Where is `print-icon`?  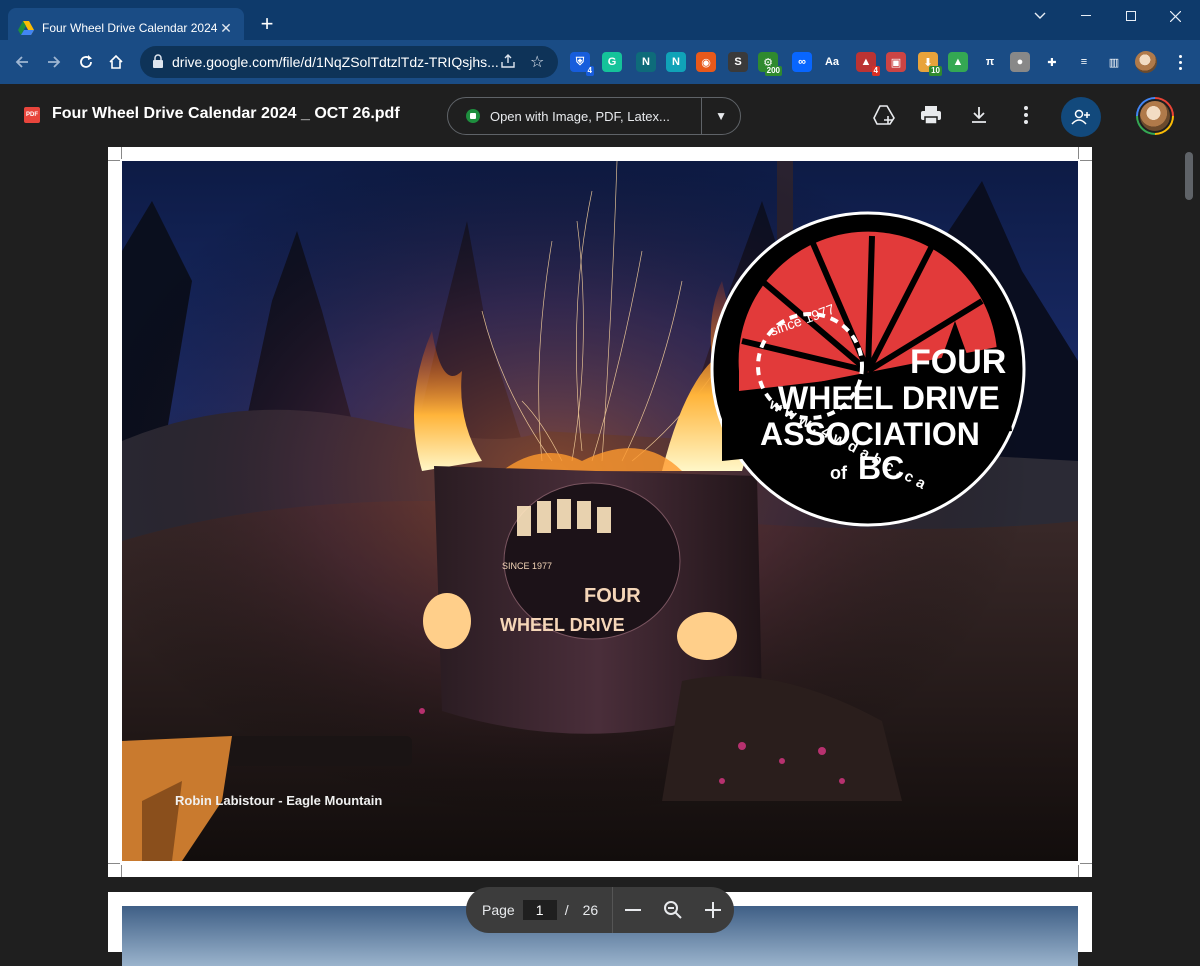
print-icon is located at coordinates (931, 115).